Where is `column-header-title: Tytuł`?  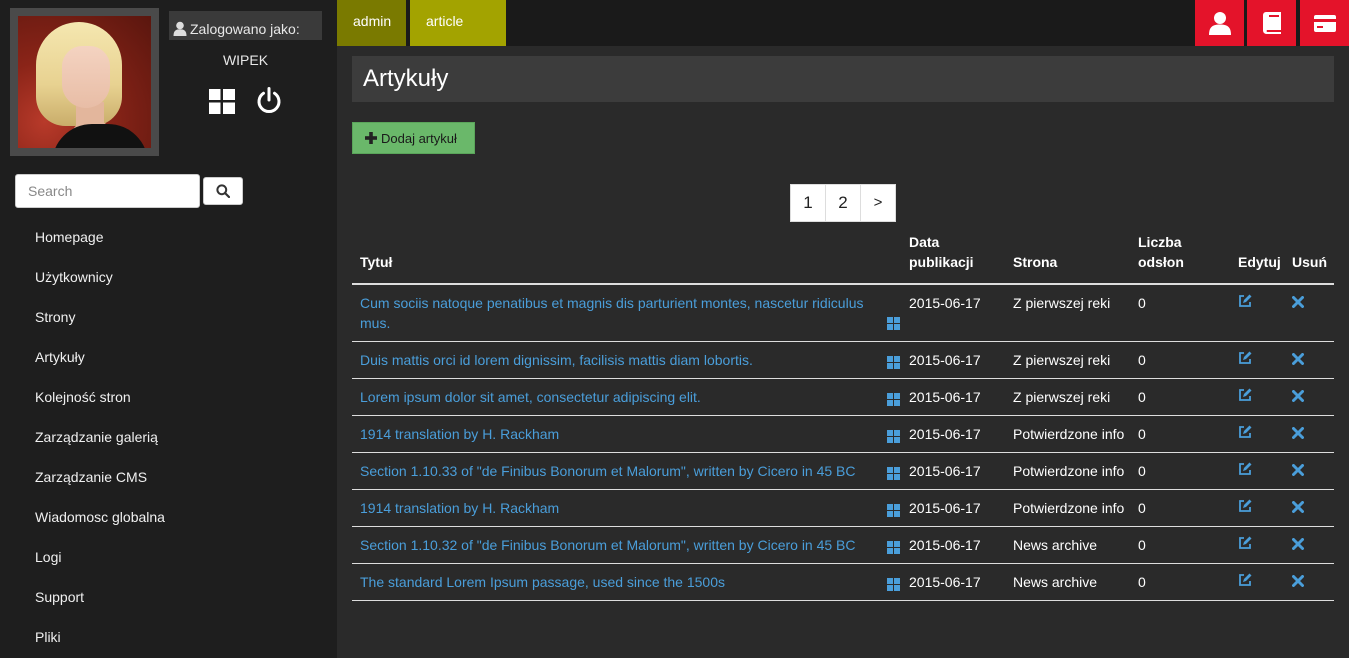
column-header-title: Tytuł is located at coordinates (626, 258).